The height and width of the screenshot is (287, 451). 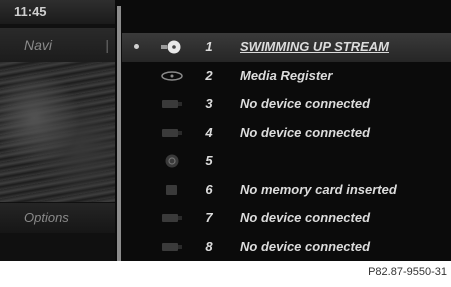 I want to click on media-source-row-6: 6 No memory card inserted, so click(x=286, y=190).